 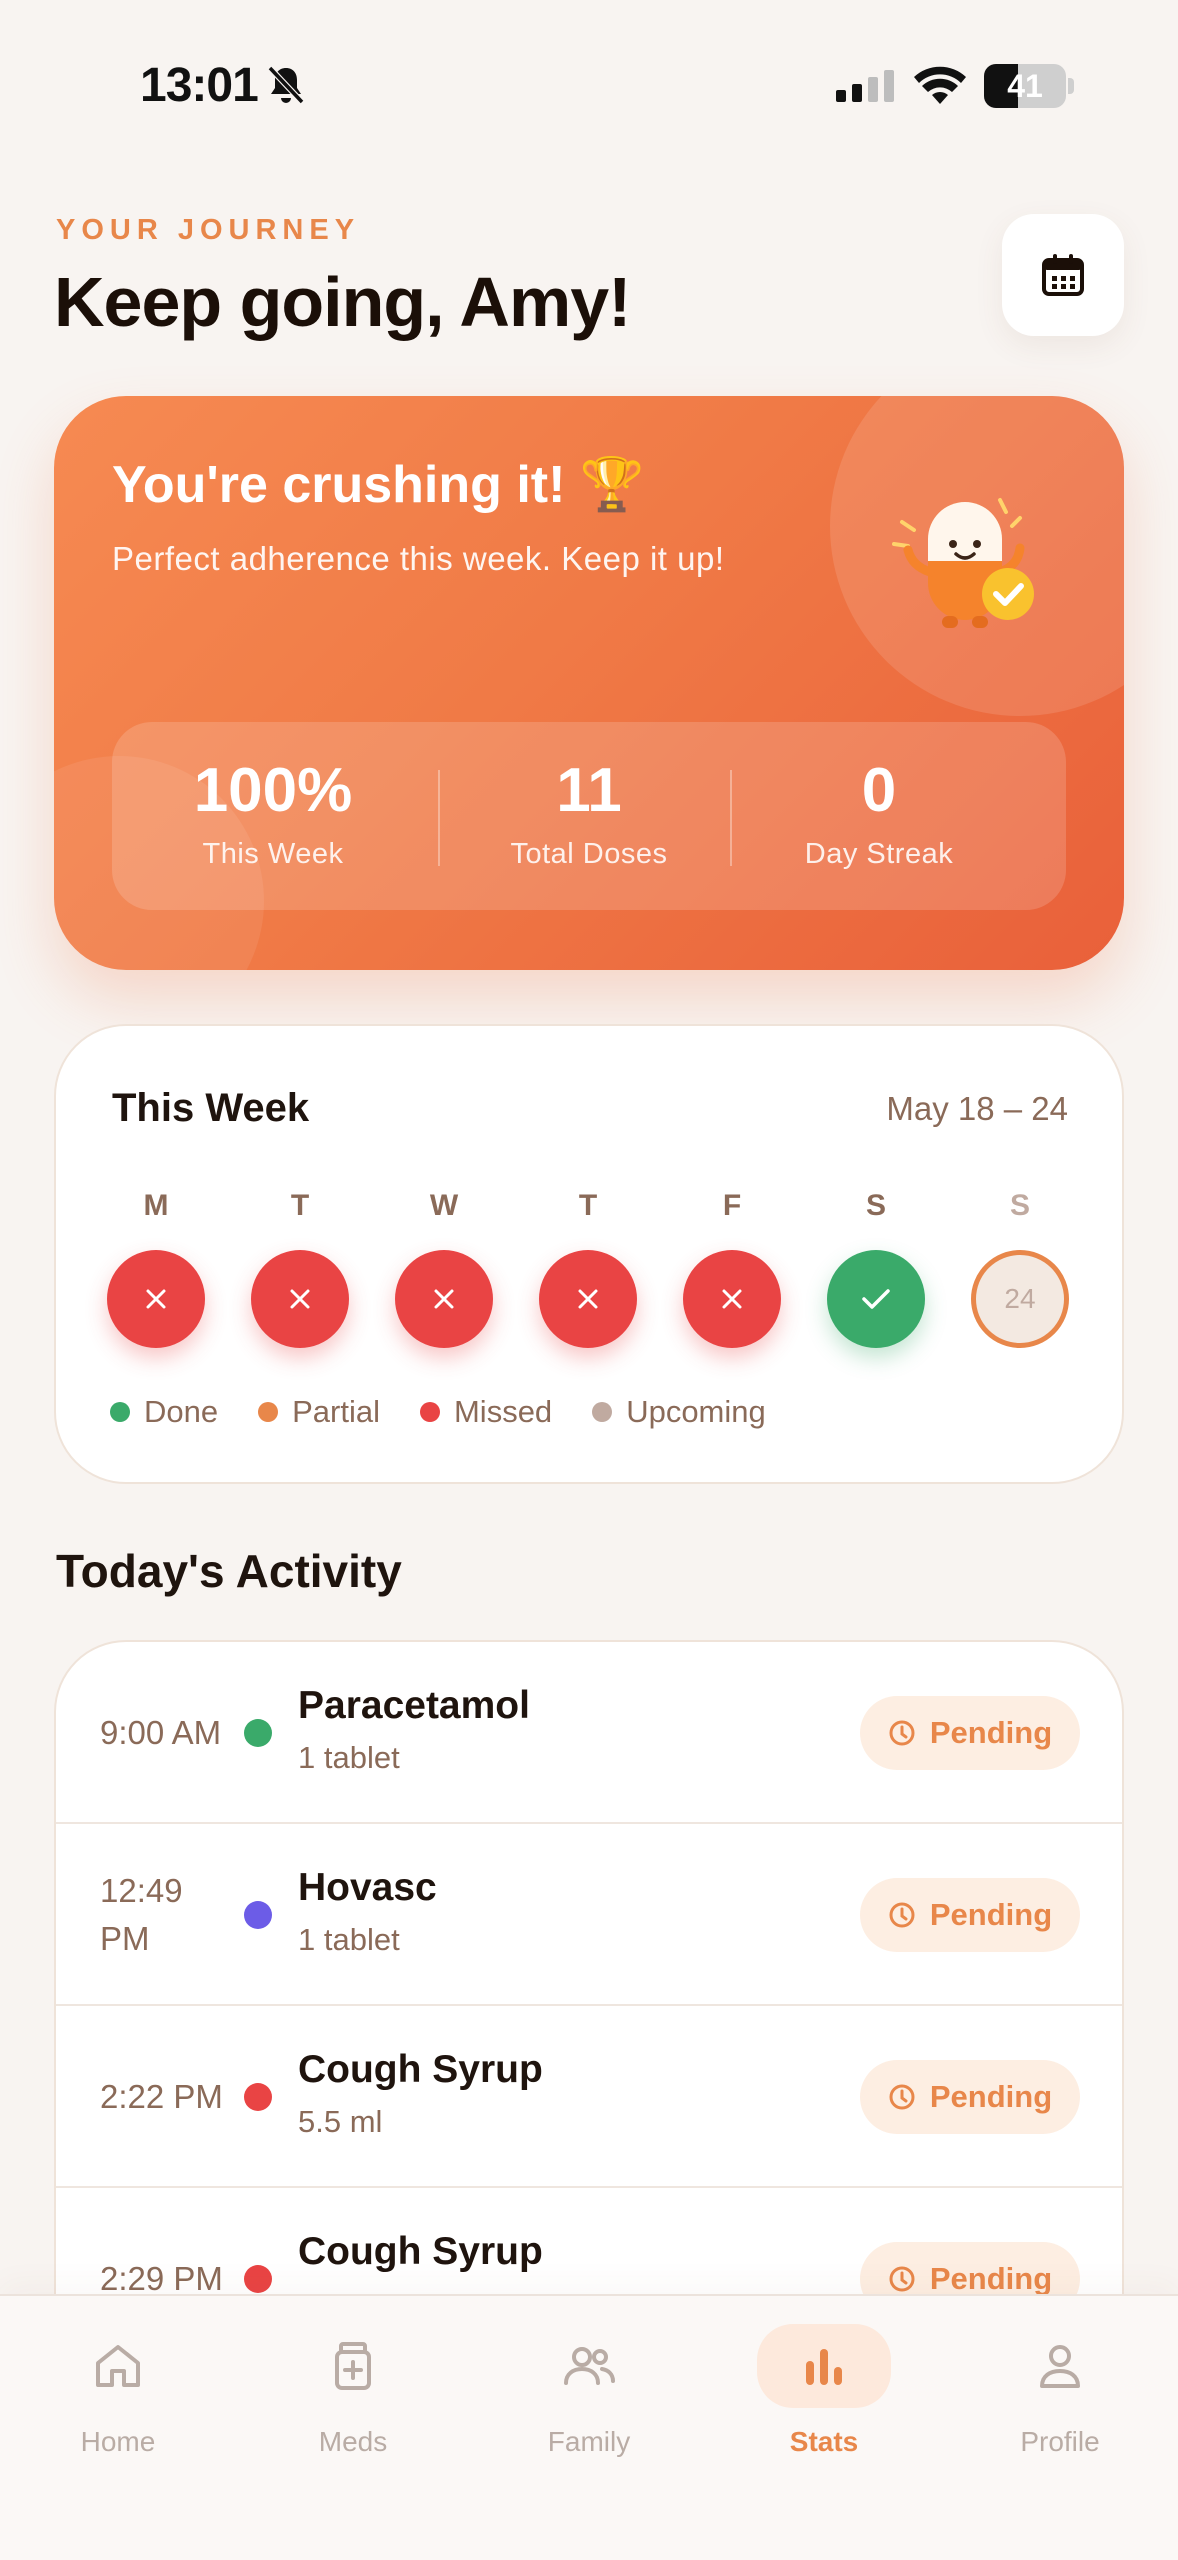 What do you see at coordinates (503, 1411) in the screenshot?
I see `legend-label: Missed` at bounding box center [503, 1411].